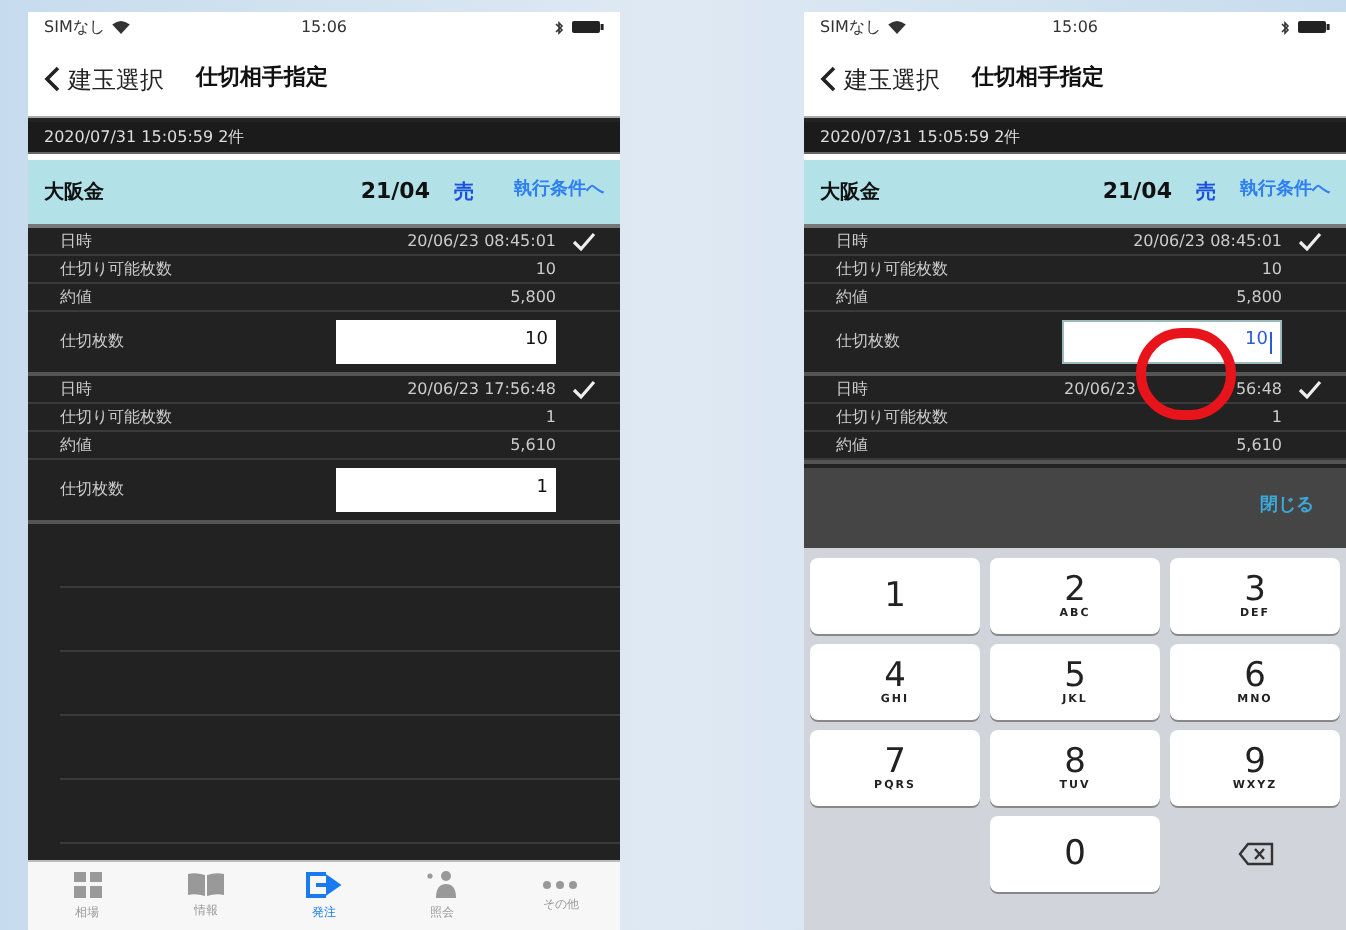 This screenshot has width=1346, height=930. I want to click on exit-arrow-icon, so click(324, 884).